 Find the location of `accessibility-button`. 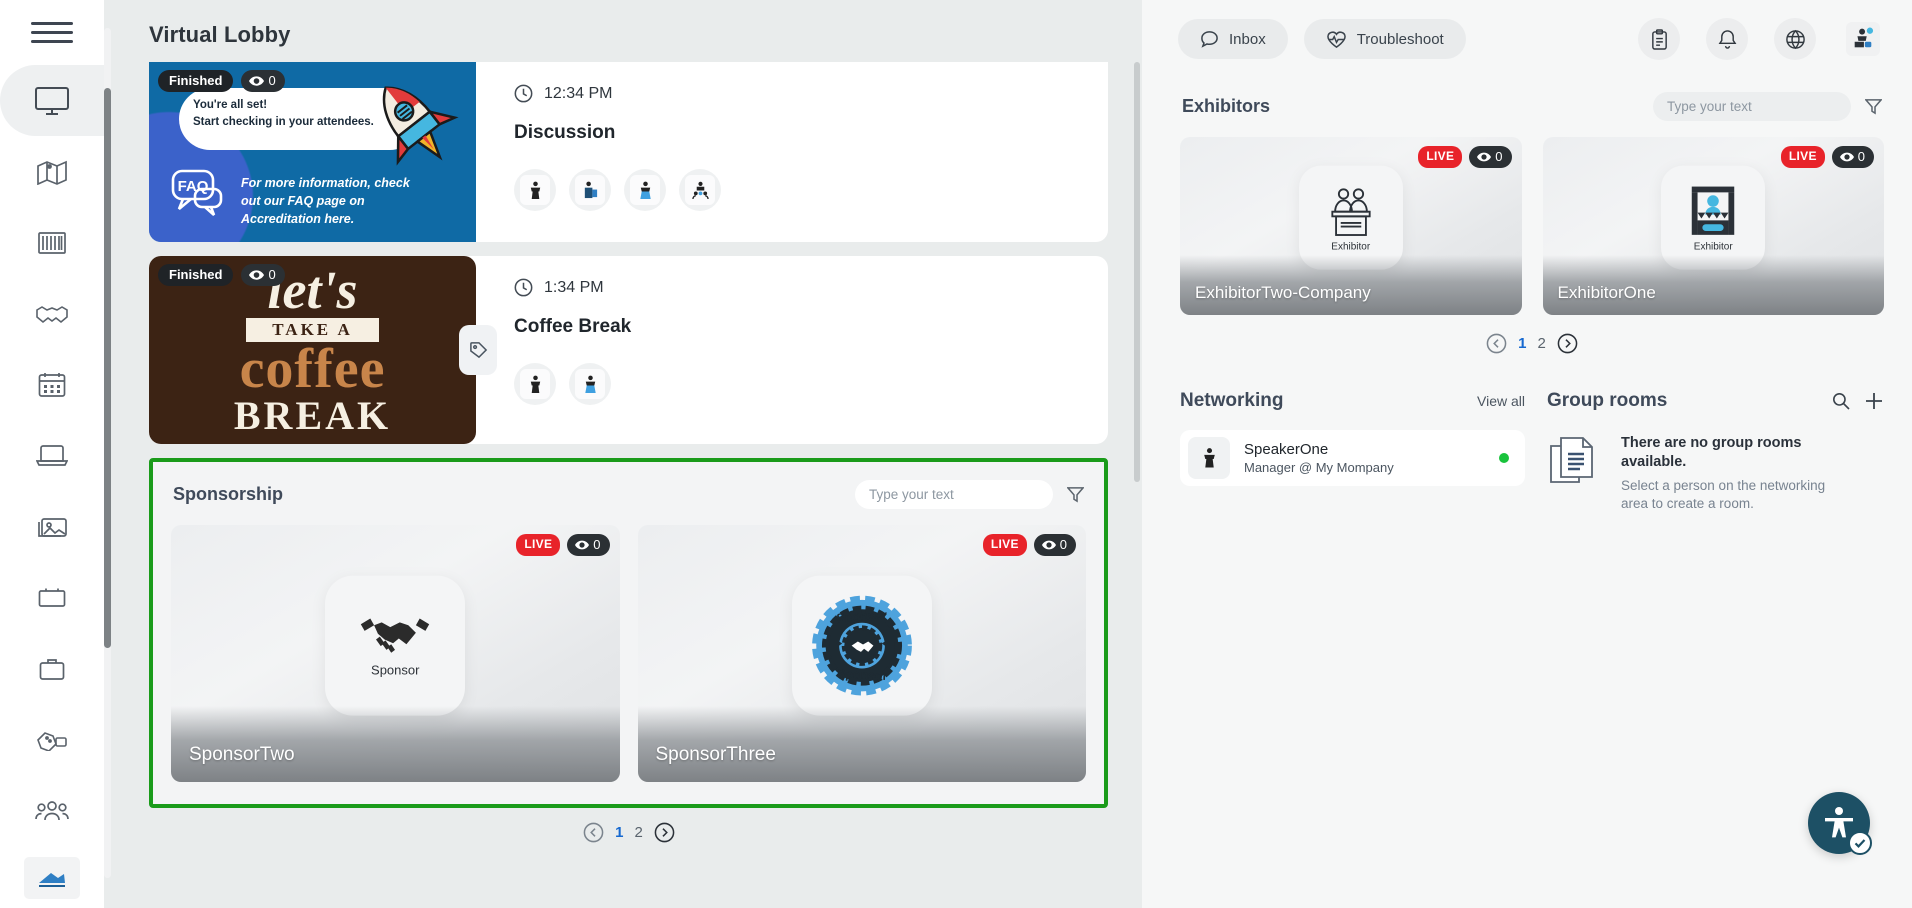

accessibility-button is located at coordinates (1840, 823).